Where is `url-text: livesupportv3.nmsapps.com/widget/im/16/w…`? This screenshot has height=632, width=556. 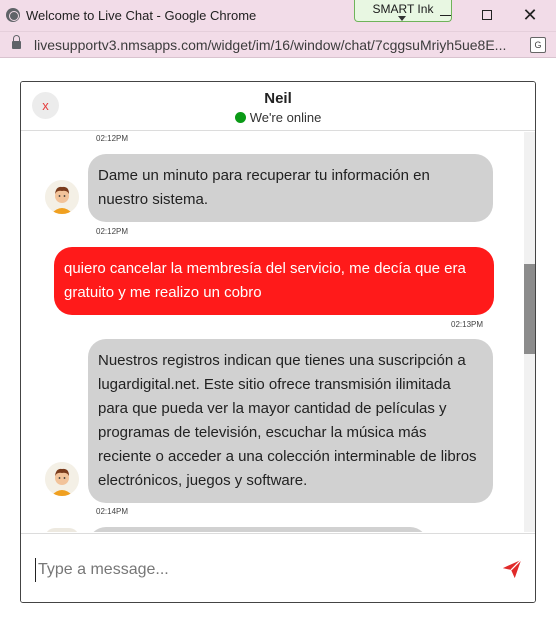 url-text: livesupportv3.nmsapps.com/widget/im/16/w… is located at coordinates (277, 45).